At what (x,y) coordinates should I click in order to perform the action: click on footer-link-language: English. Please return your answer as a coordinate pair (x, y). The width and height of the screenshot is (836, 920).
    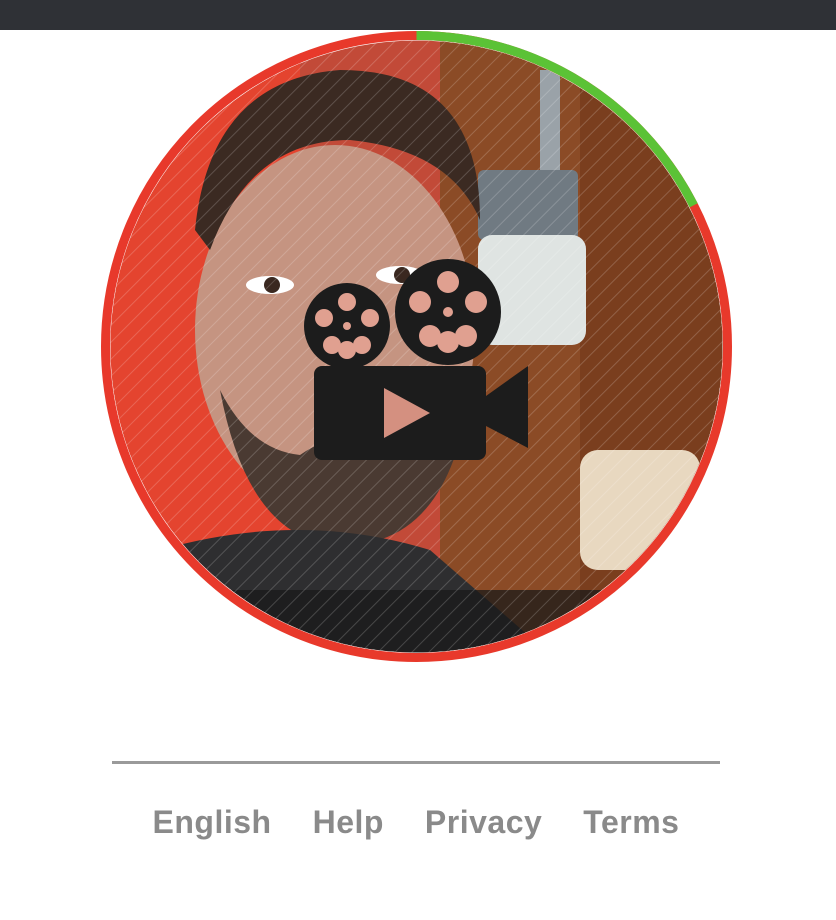
    Looking at the image, I should click on (212, 822).